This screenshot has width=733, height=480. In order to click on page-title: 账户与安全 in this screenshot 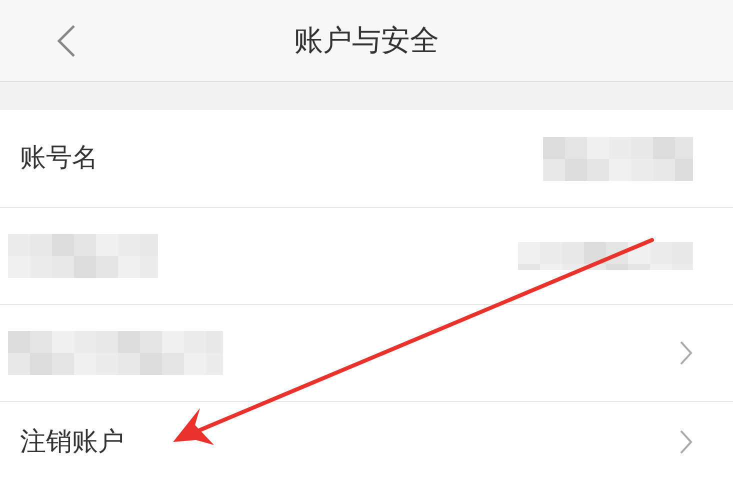, I will do `click(366, 40)`.